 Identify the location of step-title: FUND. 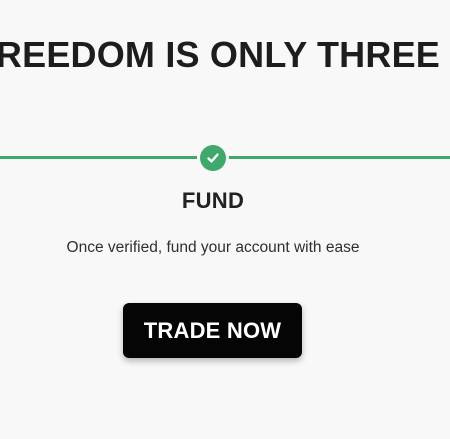
(213, 200).